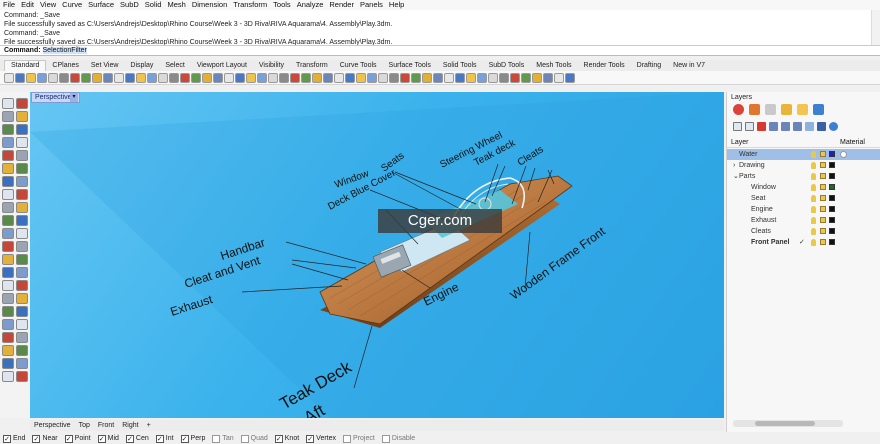  What do you see at coordinates (27, 5) in the screenshot?
I see `menu-item-edit: Edit` at bounding box center [27, 5].